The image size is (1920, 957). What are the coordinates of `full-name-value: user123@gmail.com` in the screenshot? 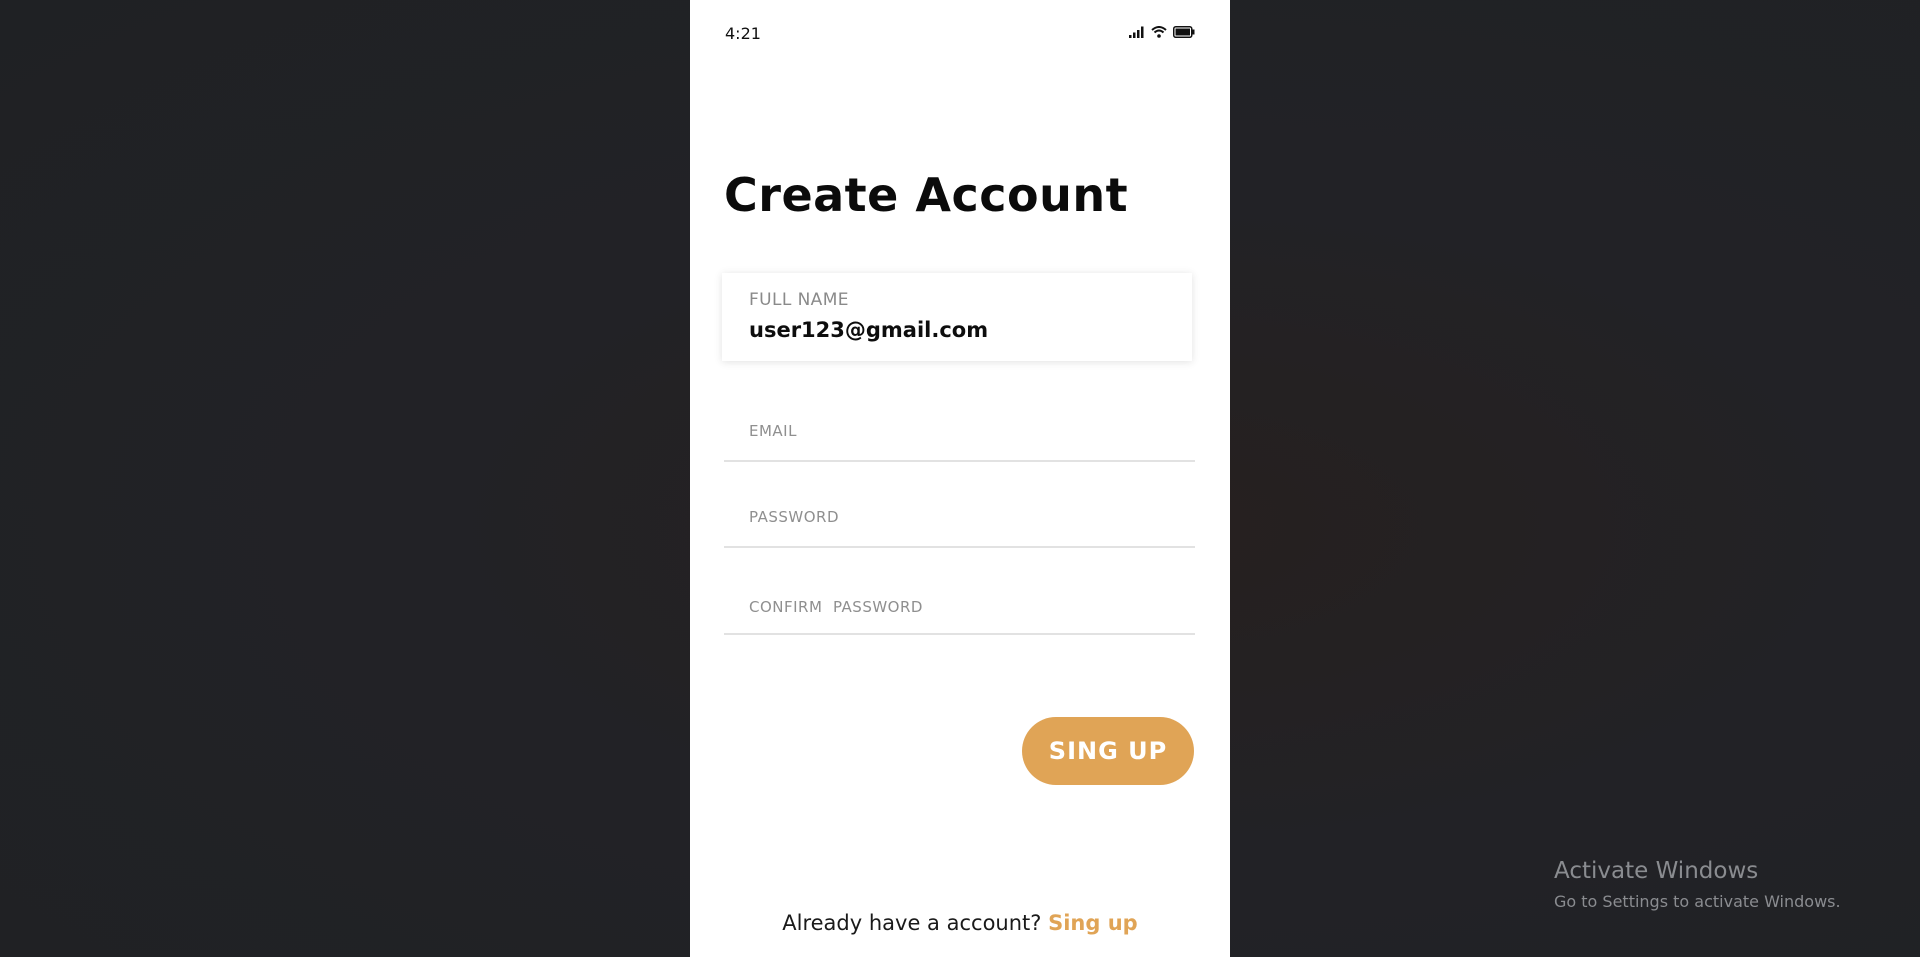 It's located at (868, 330).